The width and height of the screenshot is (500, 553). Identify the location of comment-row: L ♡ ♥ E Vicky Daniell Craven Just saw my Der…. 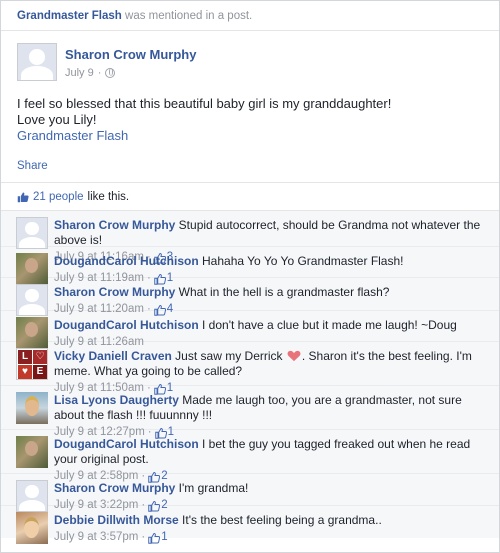
(250, 368).